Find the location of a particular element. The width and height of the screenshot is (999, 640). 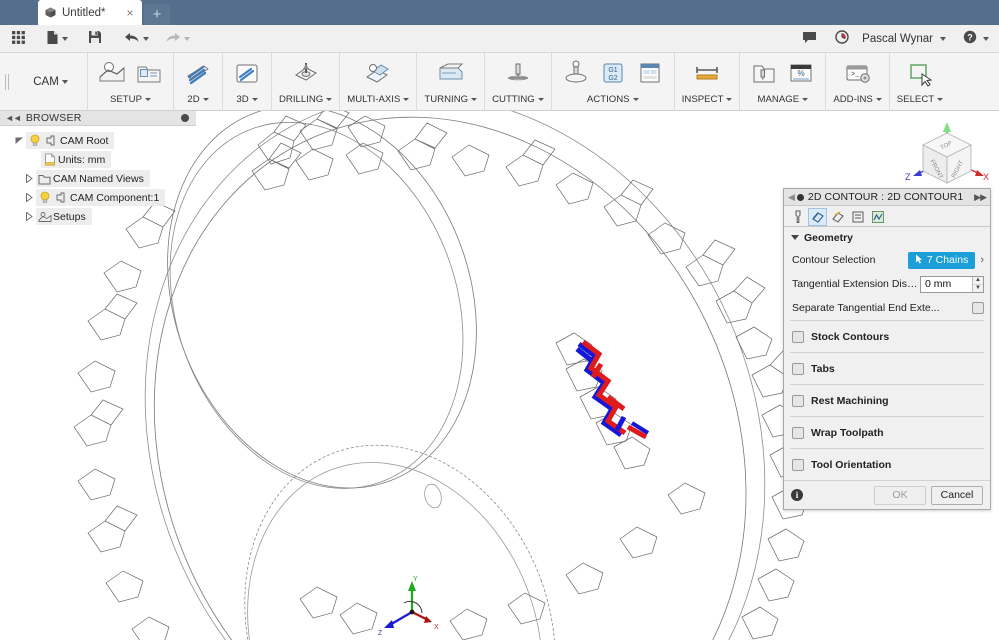

ribbon-group-setup-label: SETUP is located at coordinates (130, 99).